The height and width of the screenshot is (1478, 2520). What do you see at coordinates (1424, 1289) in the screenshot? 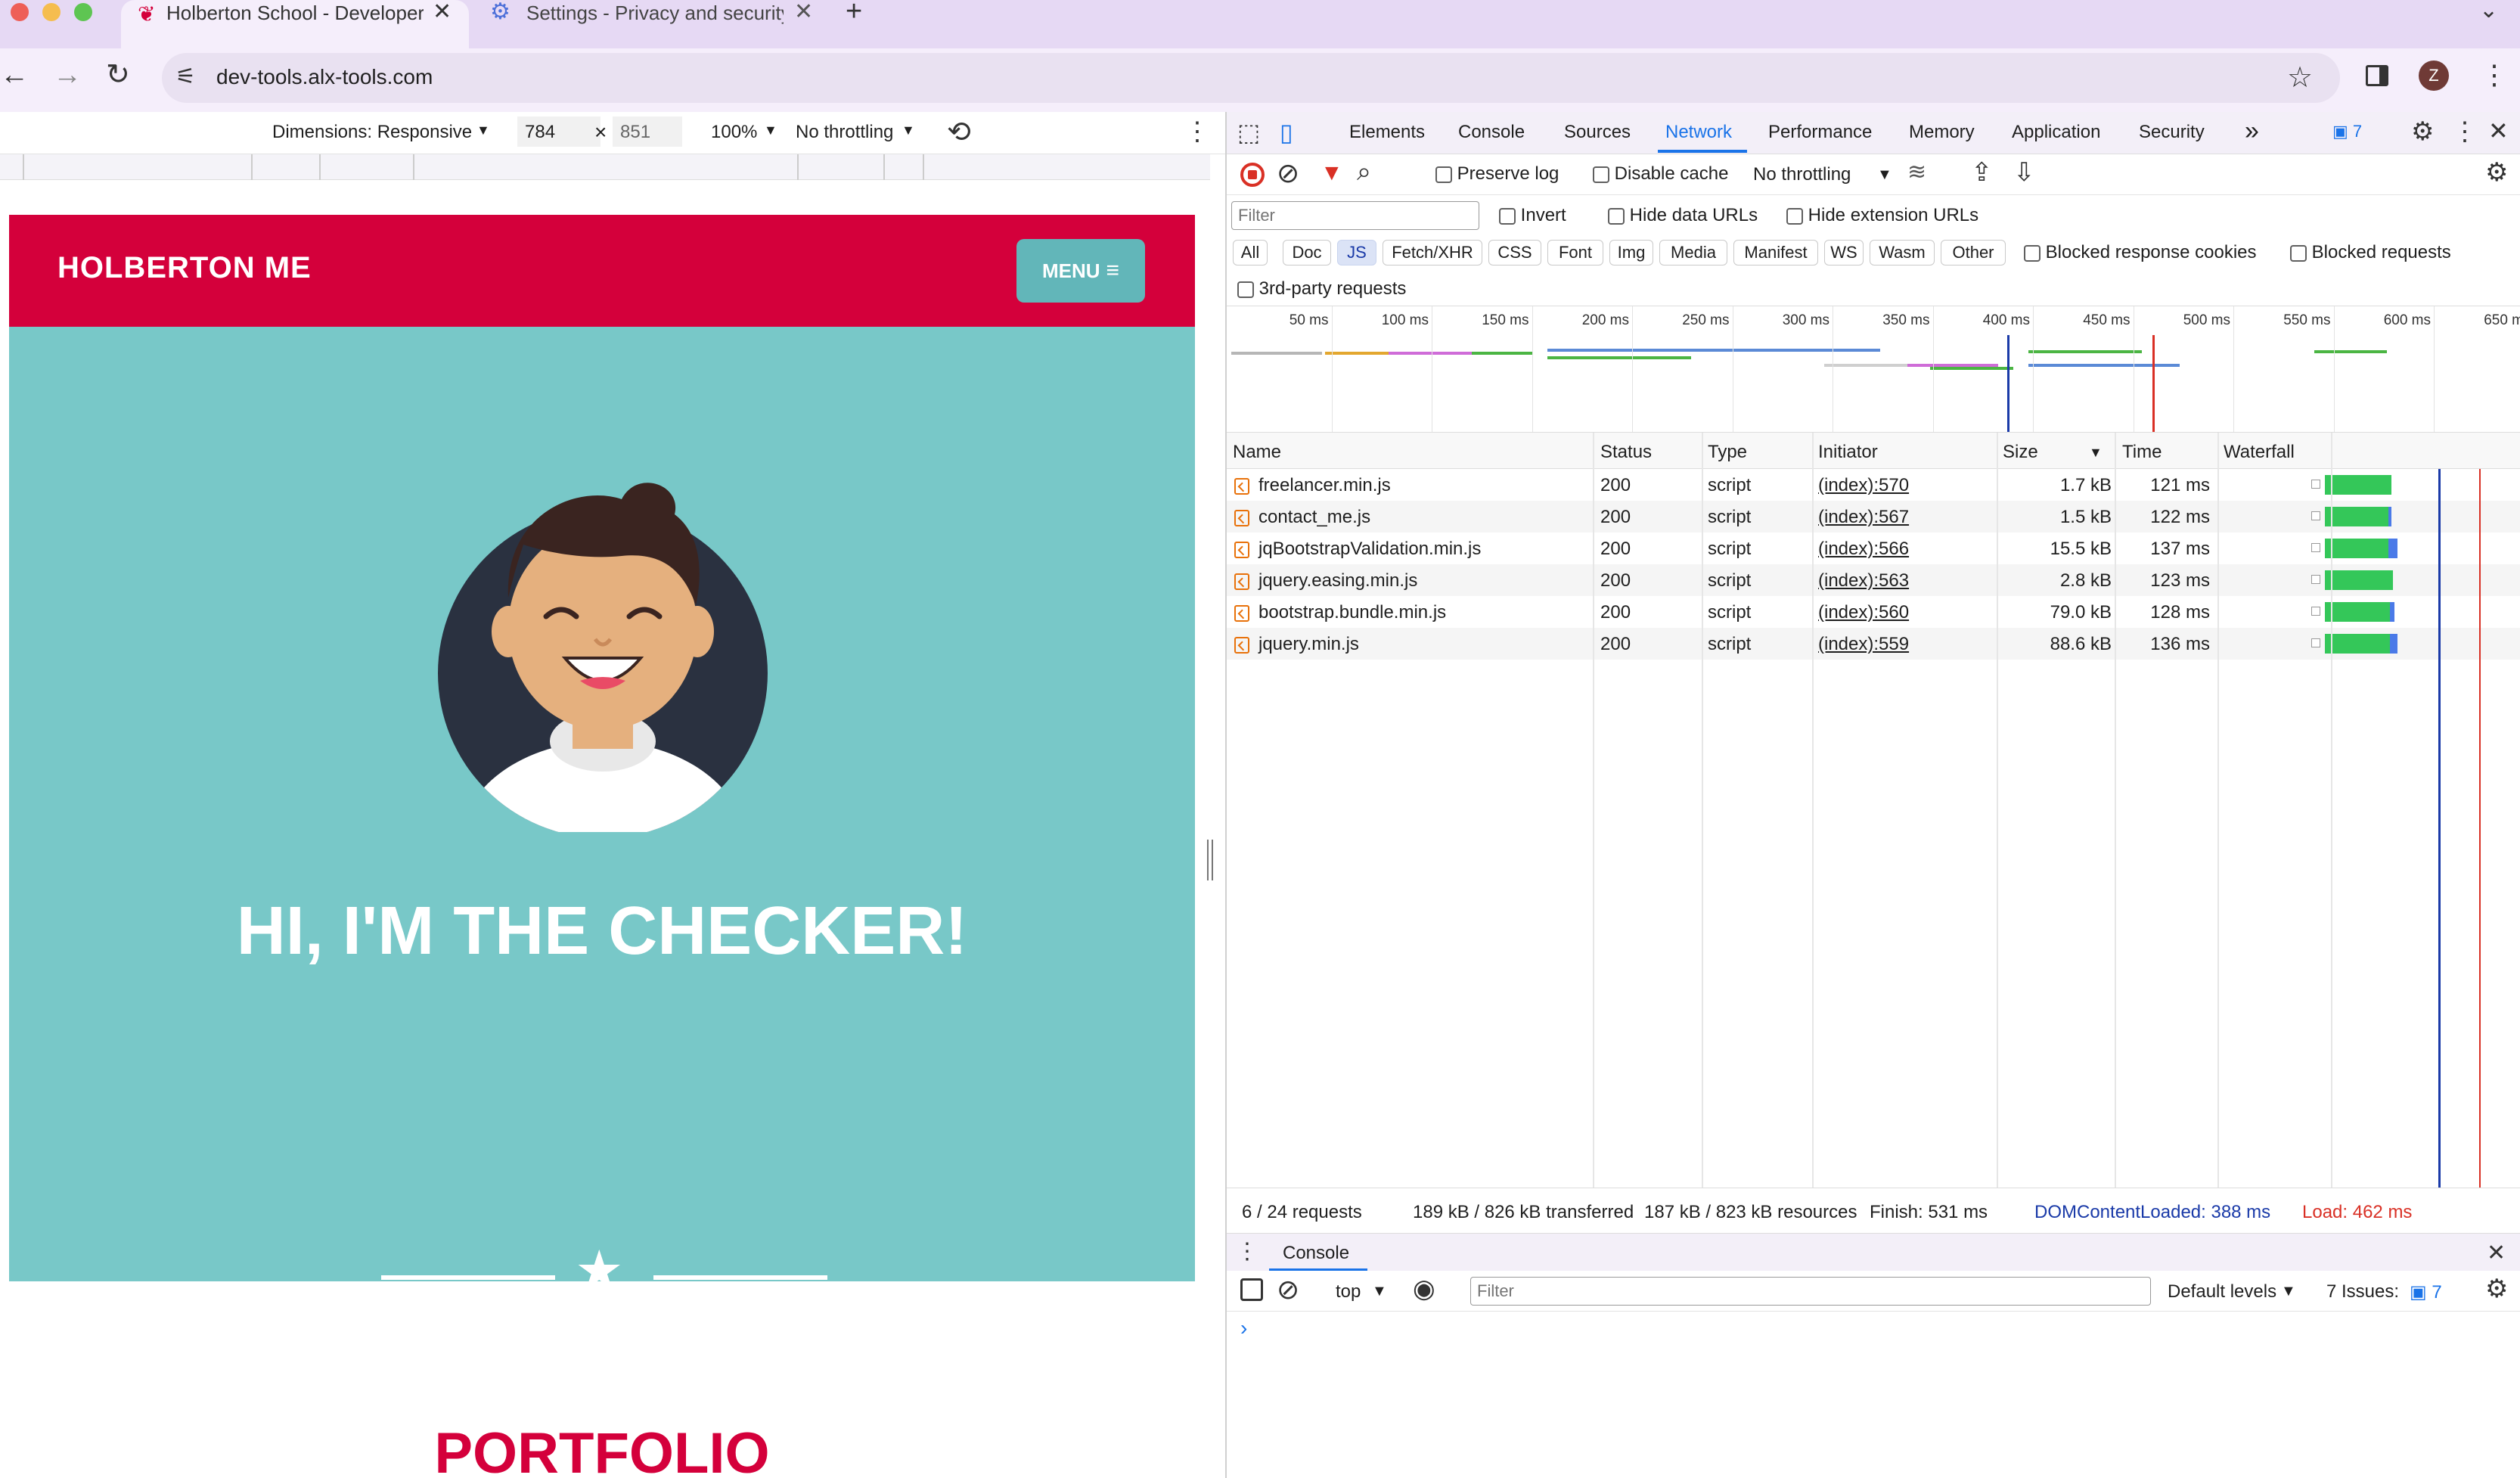
I see `live-expression-eye-icon: ◉` at bounding box center [1424, 1289].